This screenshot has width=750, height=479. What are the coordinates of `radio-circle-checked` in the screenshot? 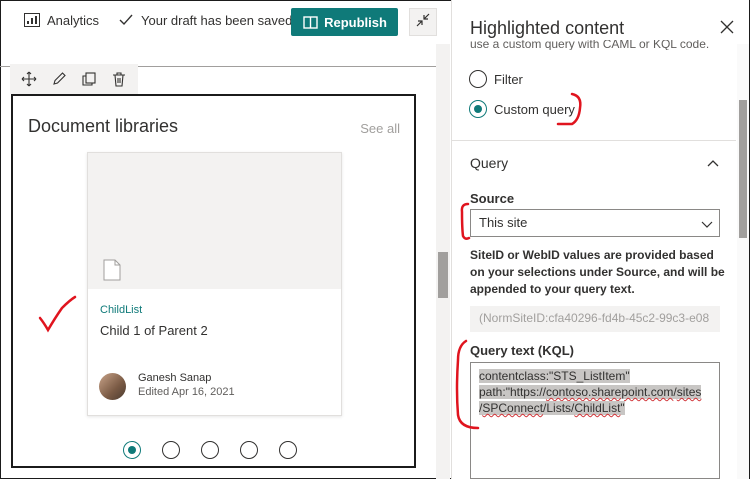 It's located at (478, 109).